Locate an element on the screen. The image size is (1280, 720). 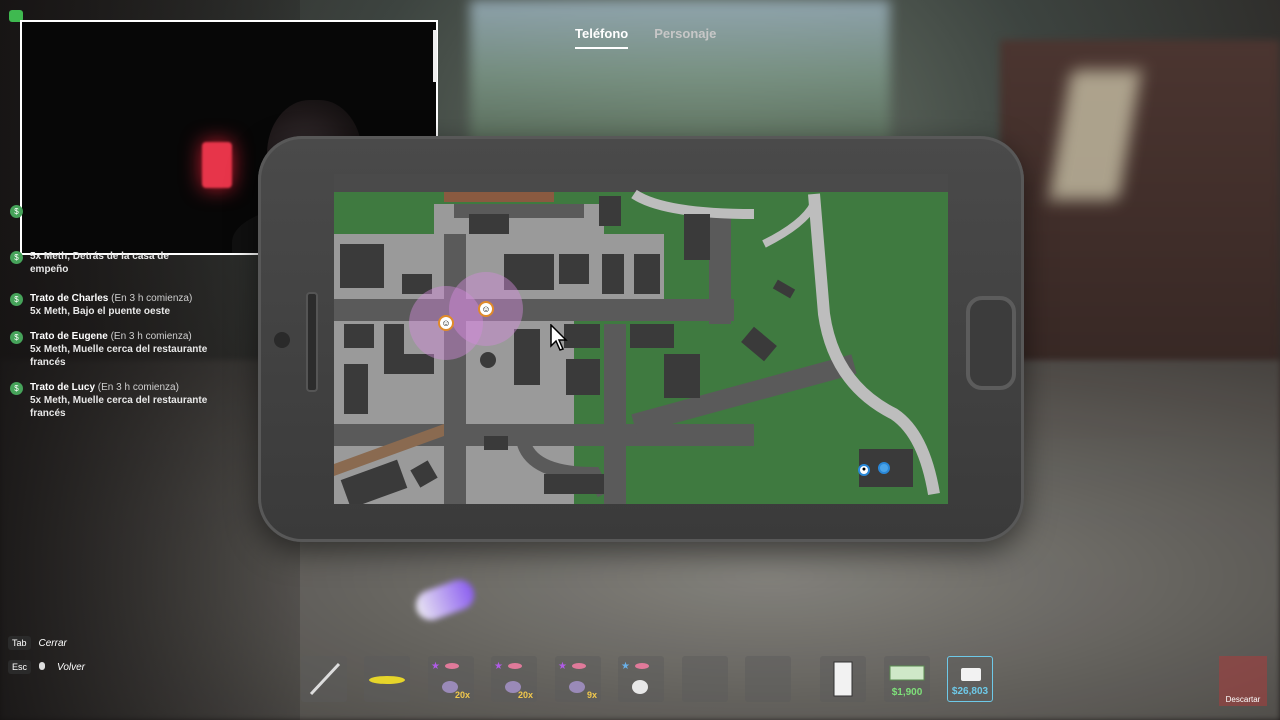
phone-home-button is located at coordinates (991, 343).